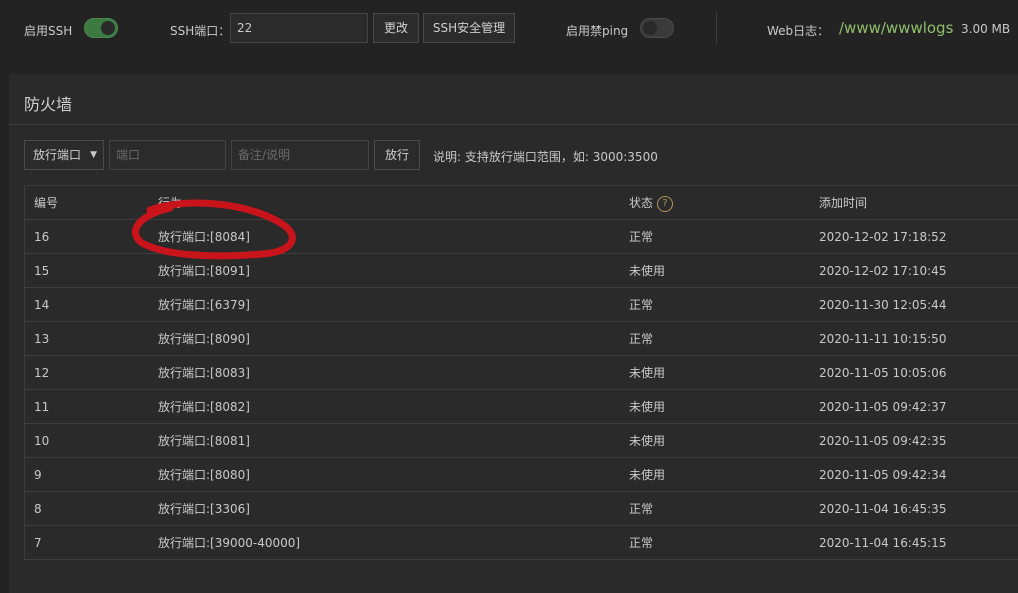  Describe the element at coordinates (883, 271) in the screenshot. I see `cell-time: 2020-12-02 17:10:45` at that location.